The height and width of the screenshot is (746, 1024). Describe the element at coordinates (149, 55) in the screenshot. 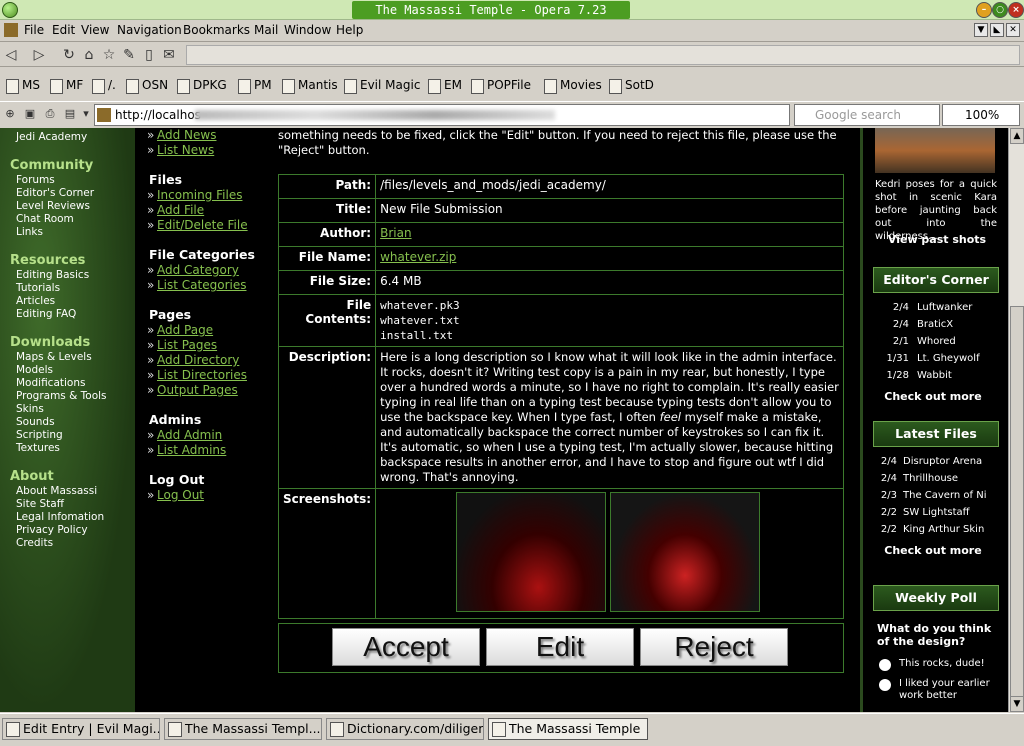

I see `new-page-icon: ▯` at that location.